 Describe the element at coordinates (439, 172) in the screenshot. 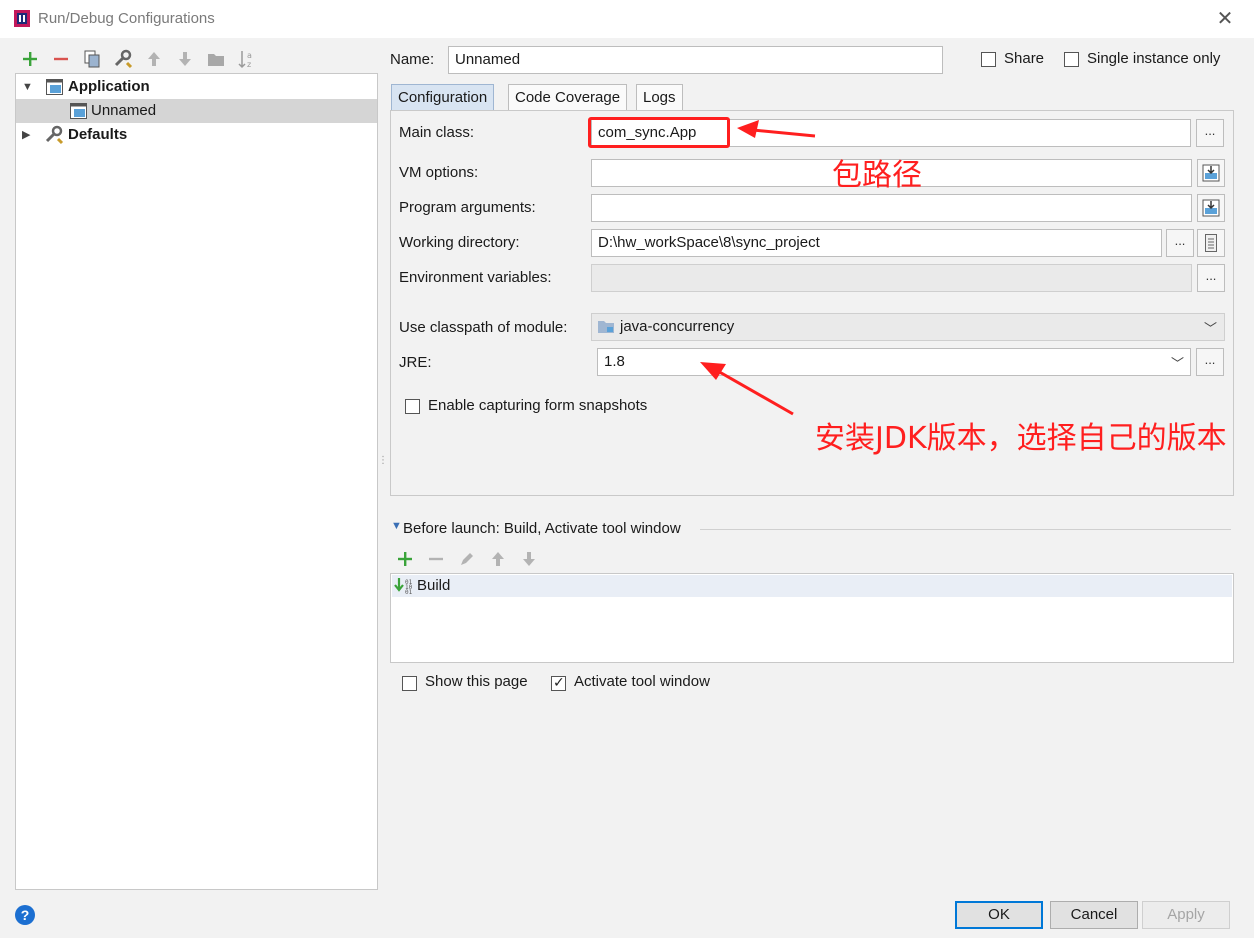

I see `vm-options-label: VM options:` at that location.